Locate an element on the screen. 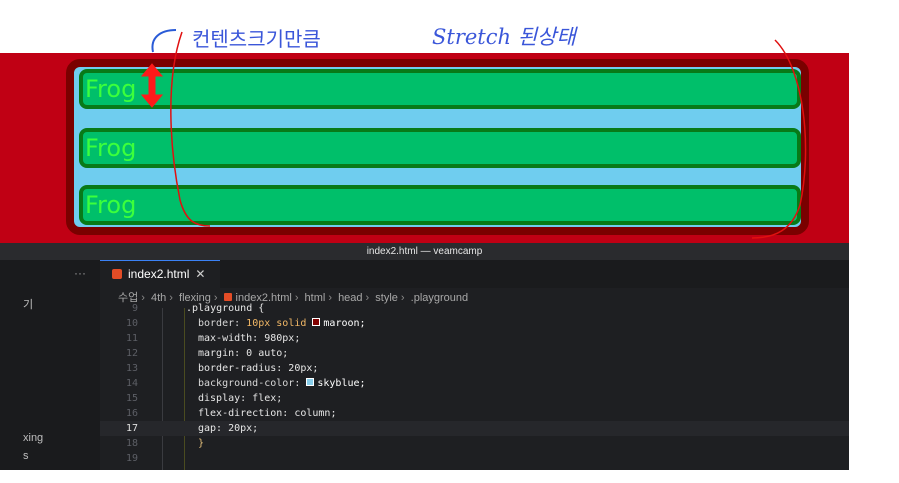  code-line: 19 is located at coordinates (474, 458).